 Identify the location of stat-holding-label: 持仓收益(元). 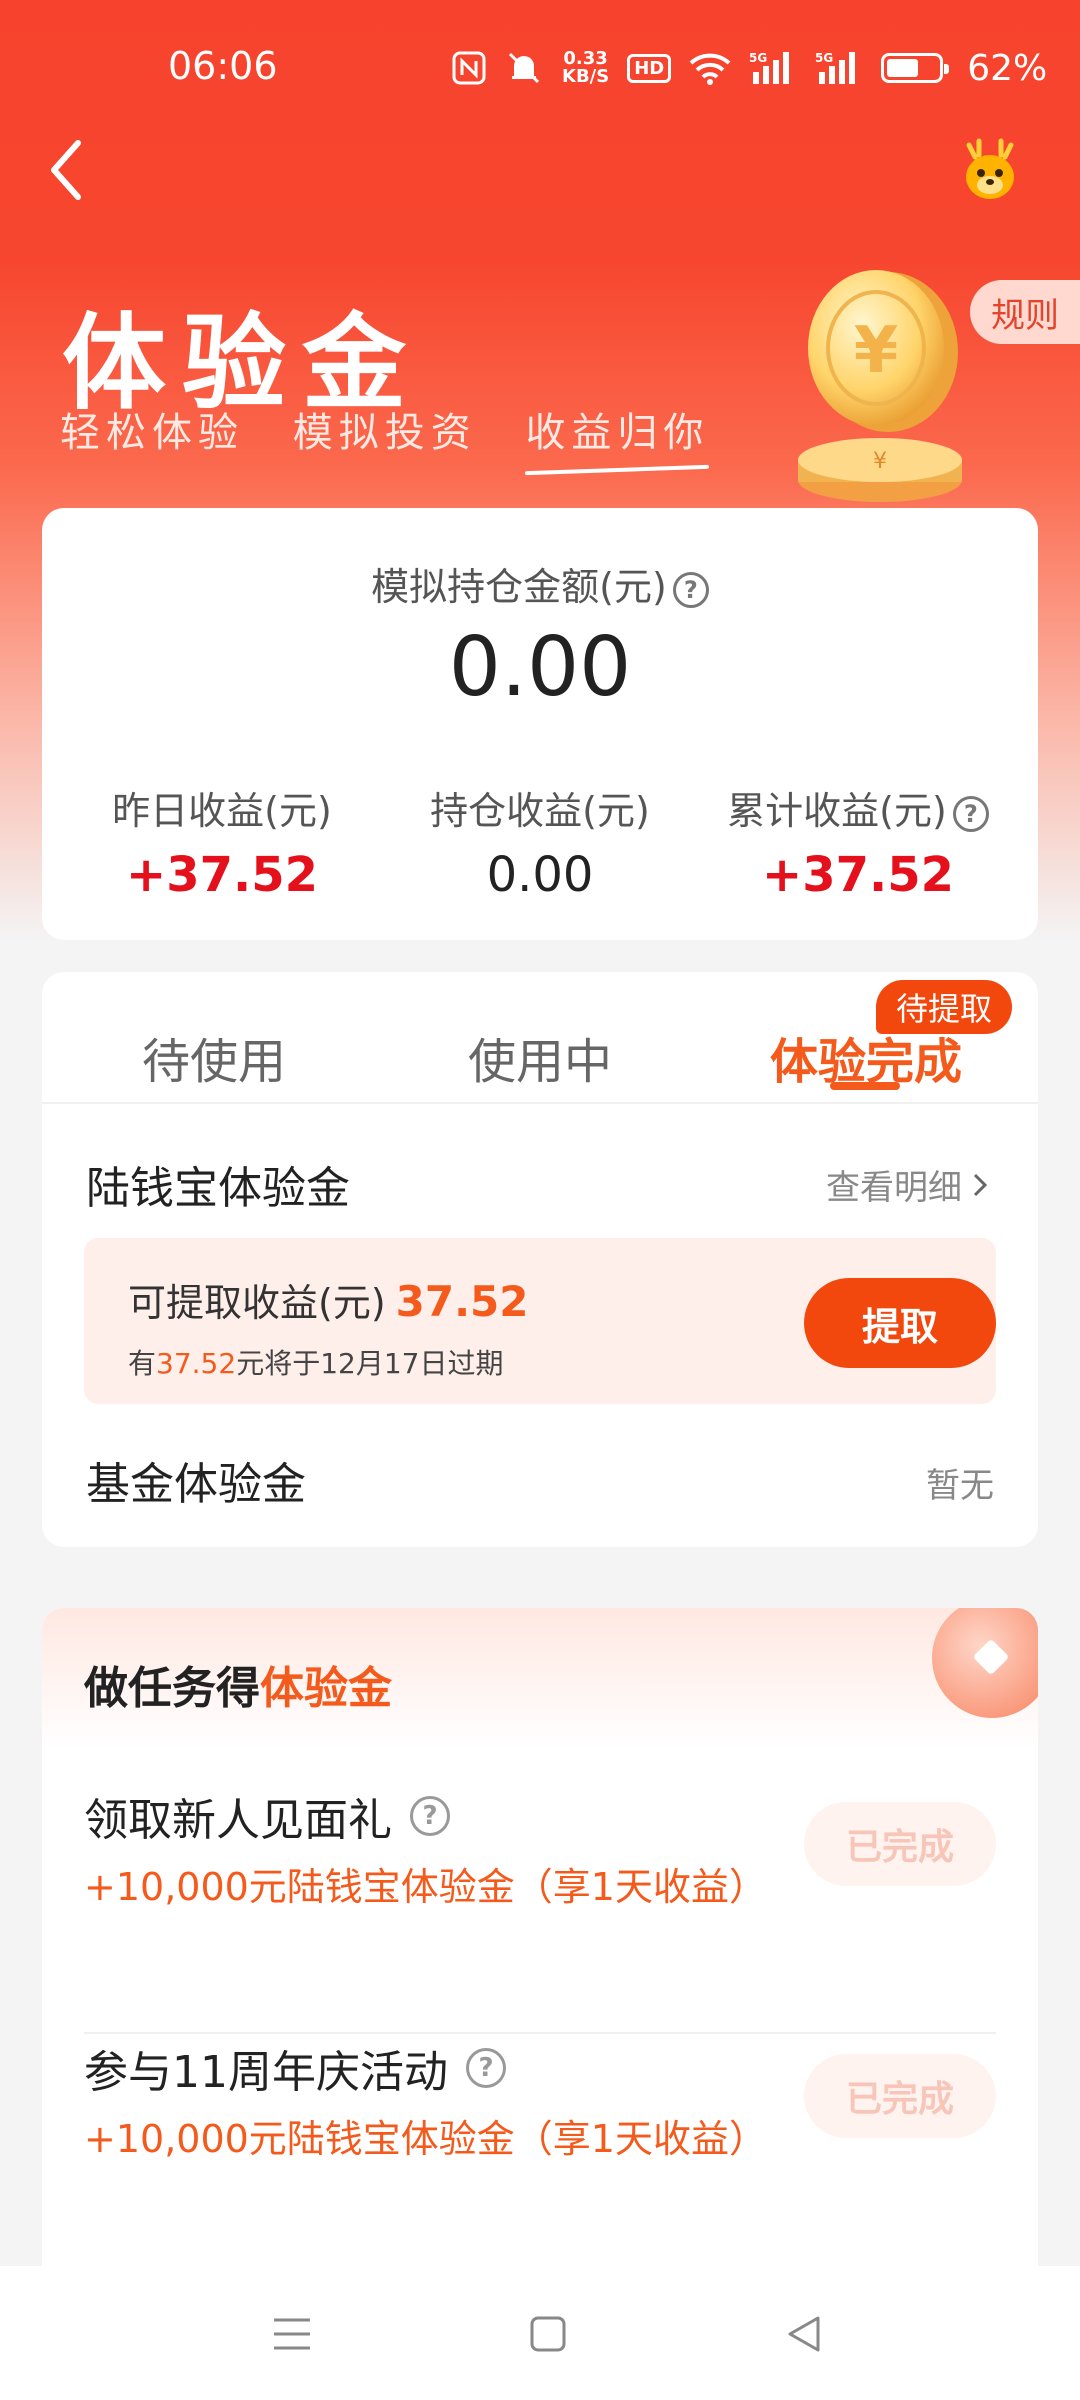
(540, 811).